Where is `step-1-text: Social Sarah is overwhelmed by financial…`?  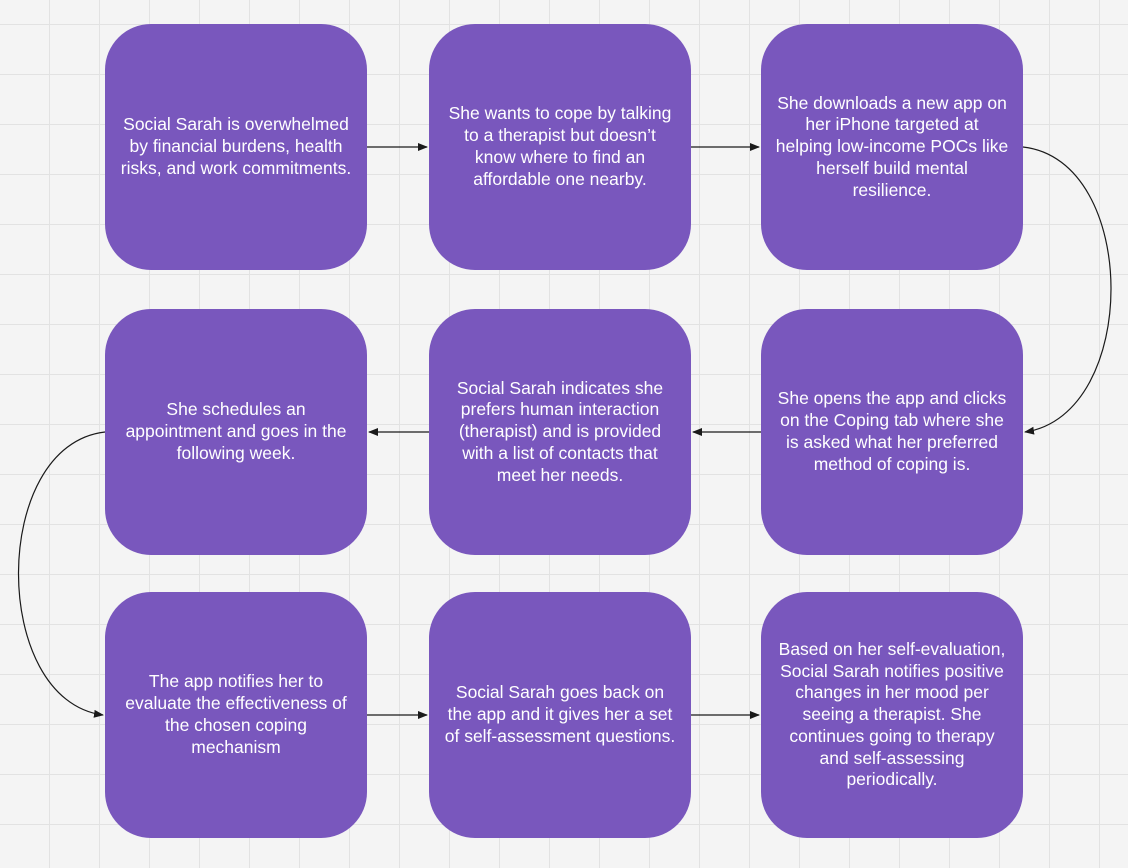
step-1-text: Social Sarah is overwhelmed by financial… is located at coordinates (236, 146).